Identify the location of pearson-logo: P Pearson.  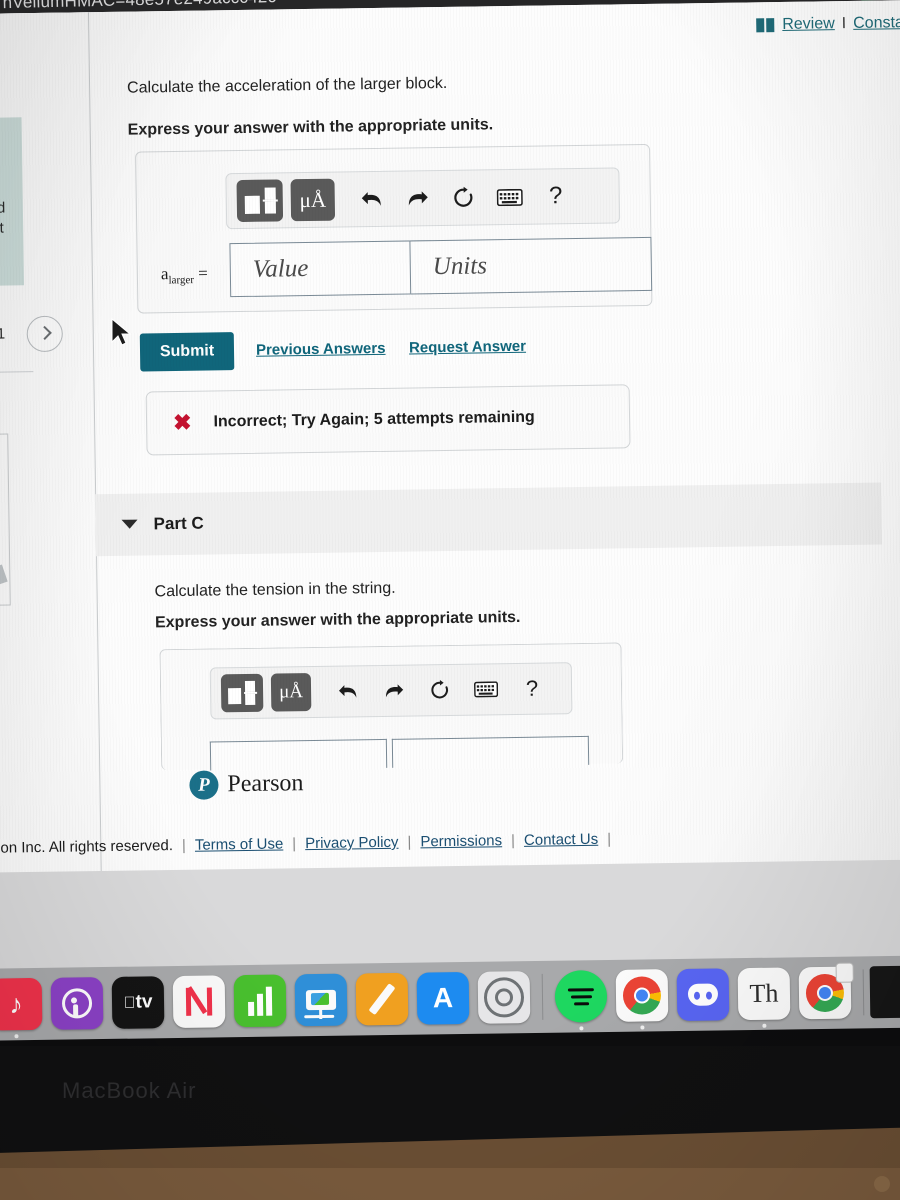
(246, 784).